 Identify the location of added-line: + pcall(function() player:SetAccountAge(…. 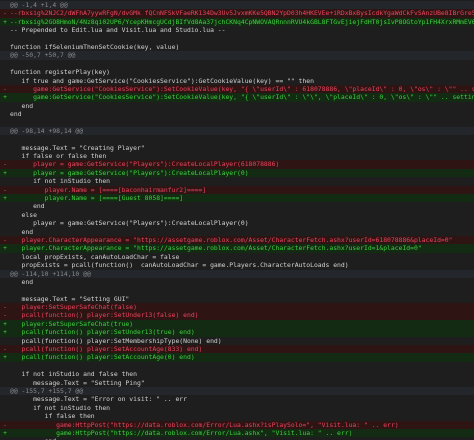
(237, 357).